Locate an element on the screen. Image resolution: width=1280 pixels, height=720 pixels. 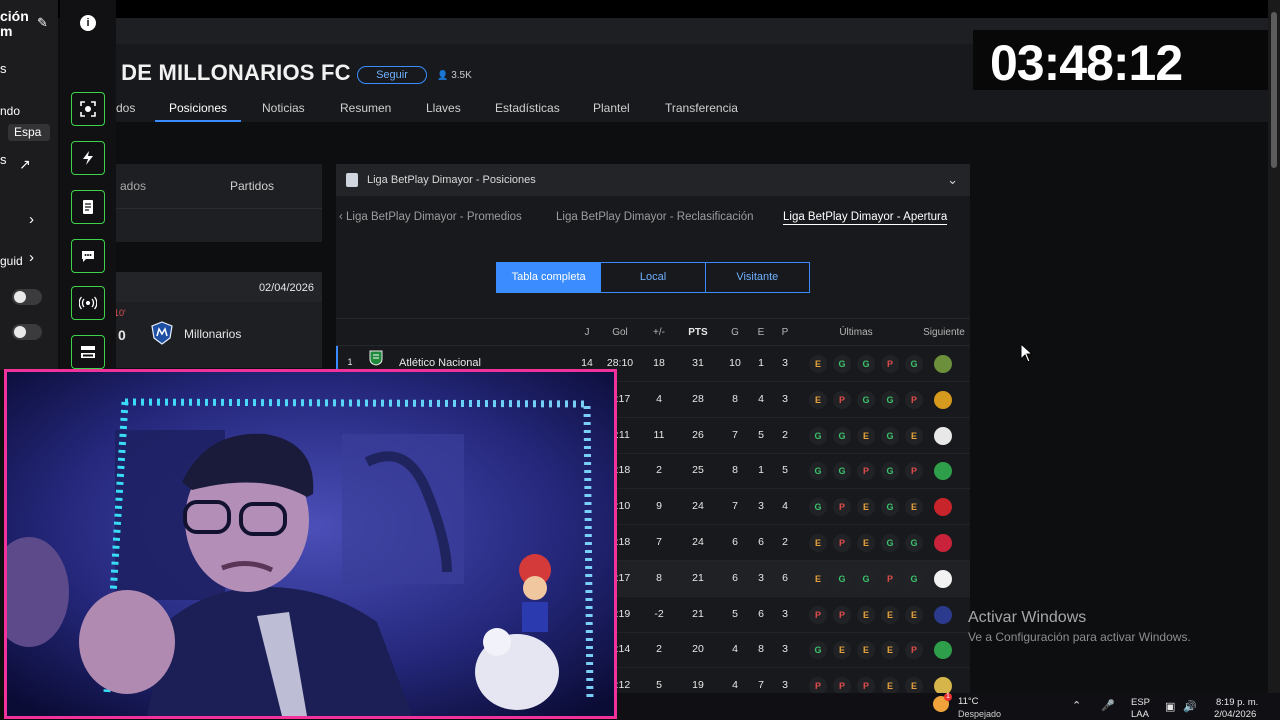
overlay-item-s: s is located at coordinates (3, 68).